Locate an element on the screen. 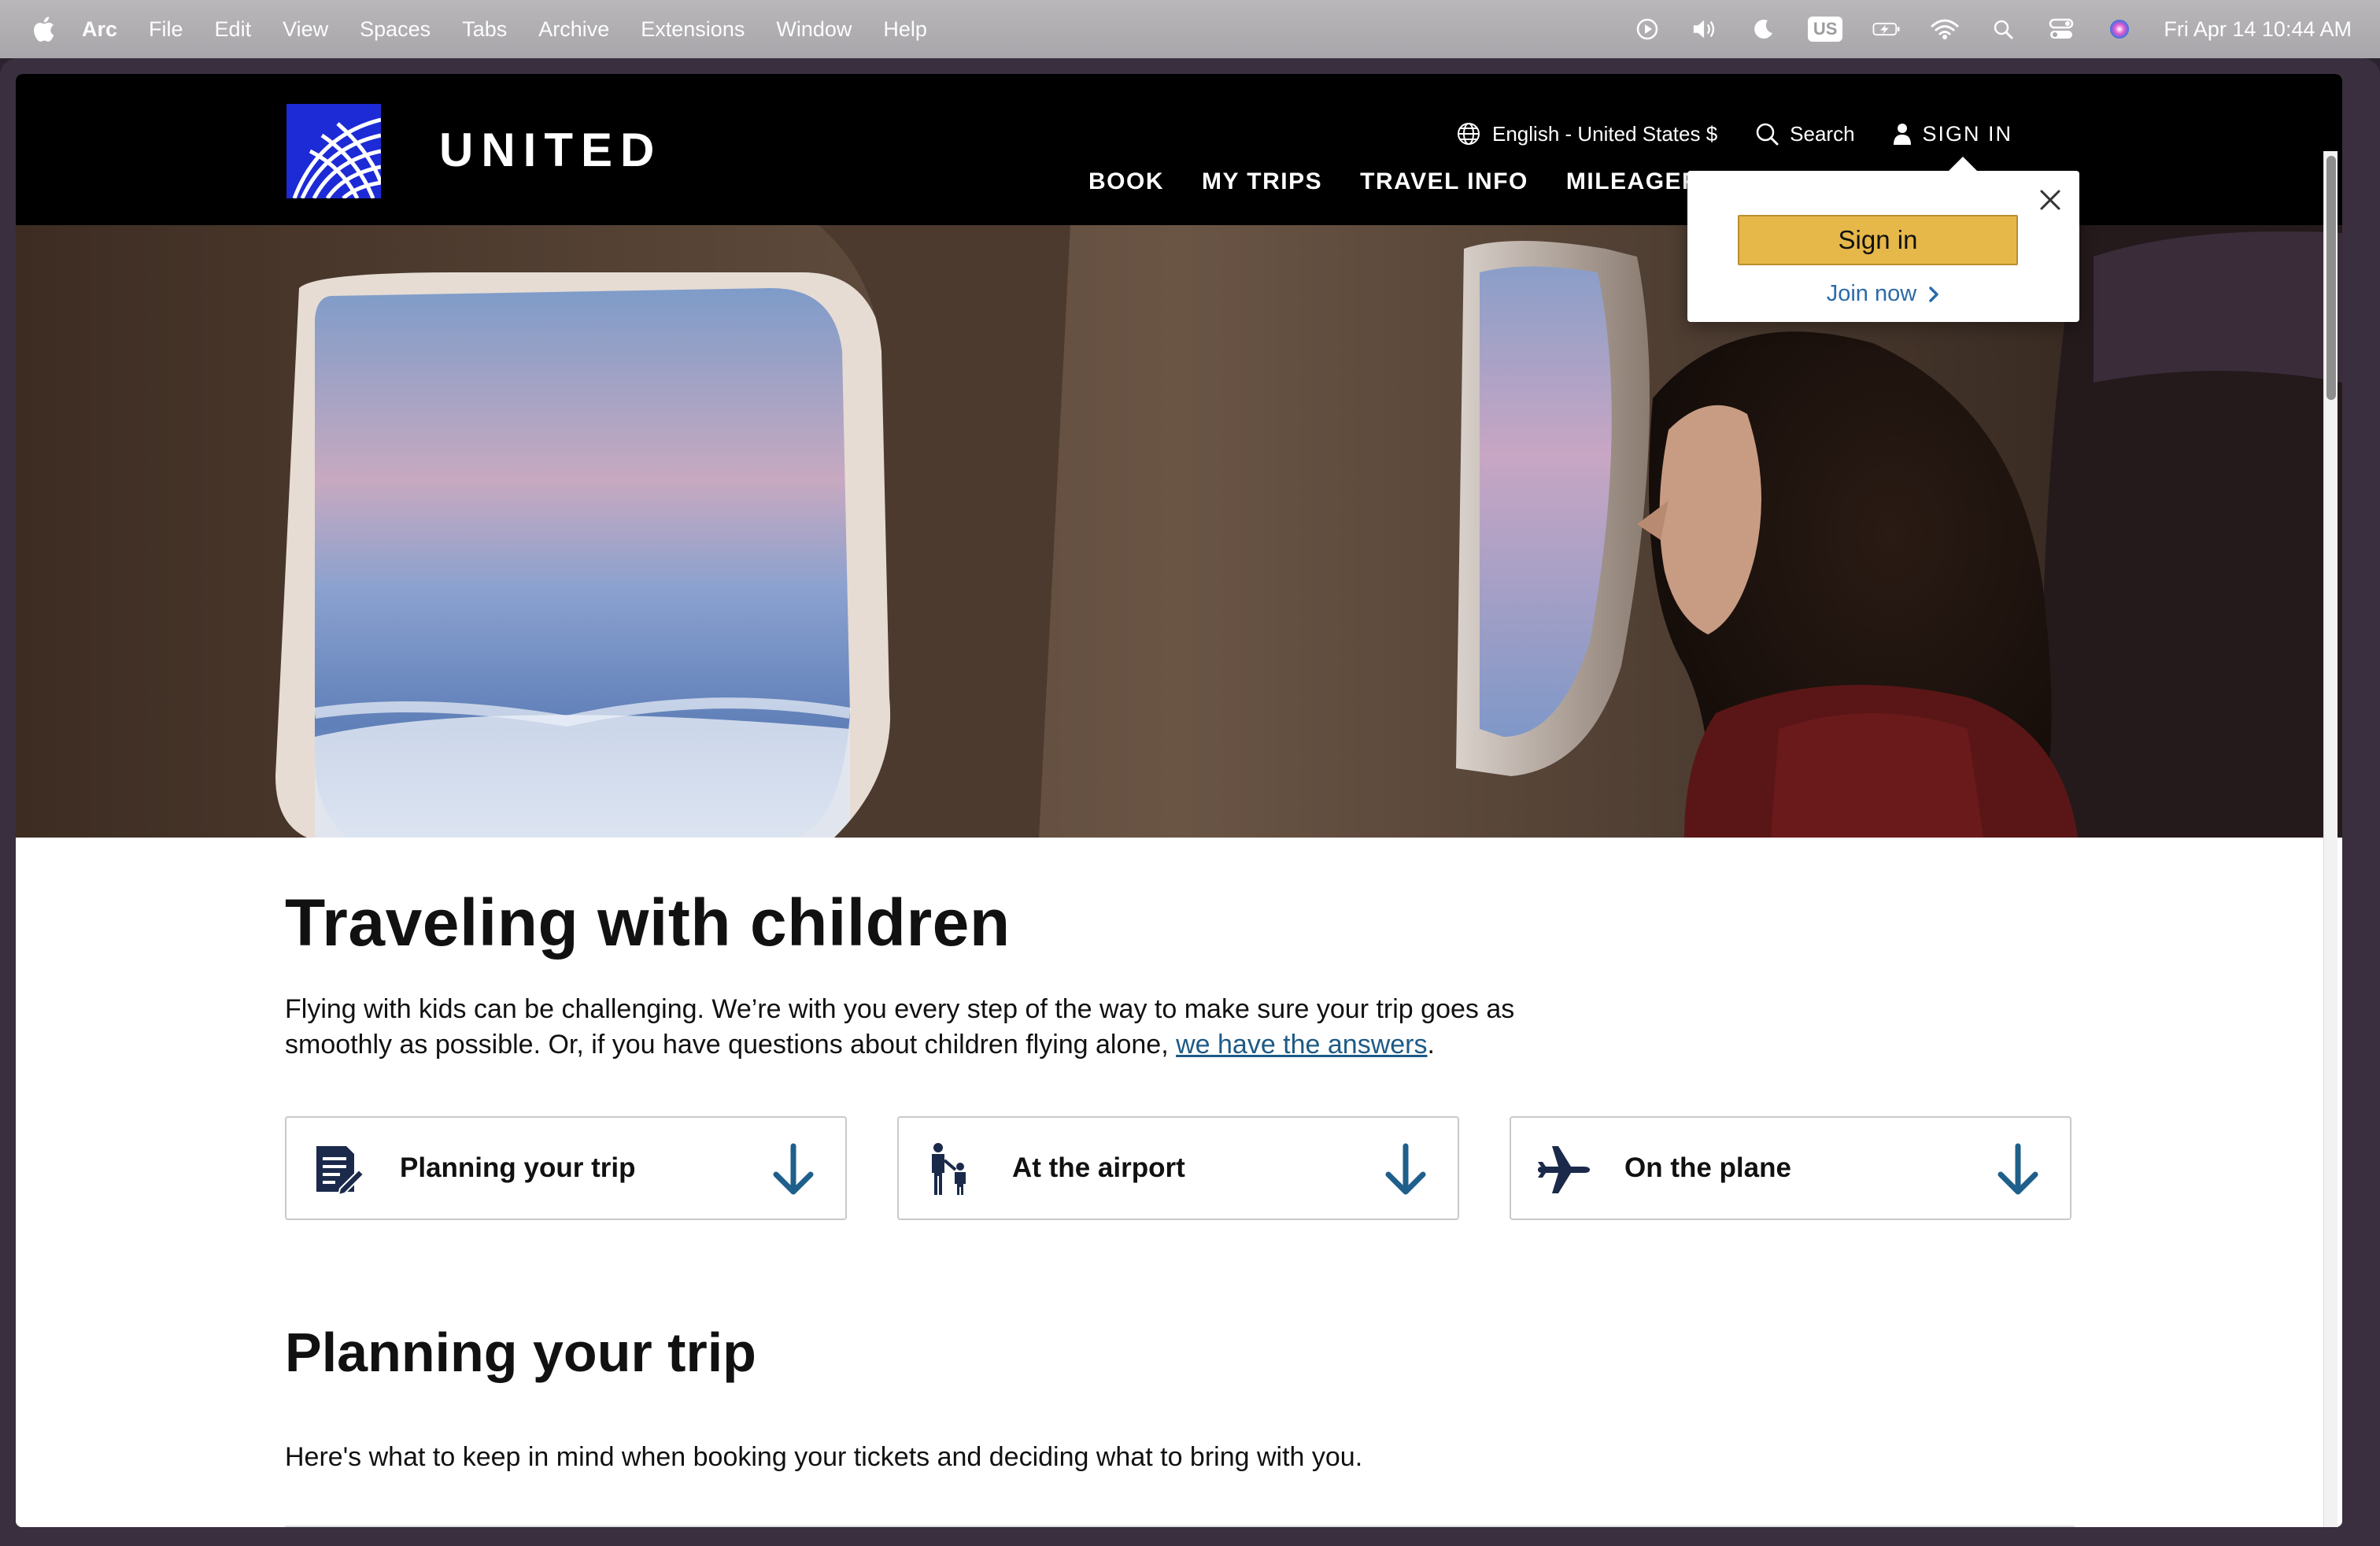  join-now-label: Join now is located at coordinates (1872, 293).